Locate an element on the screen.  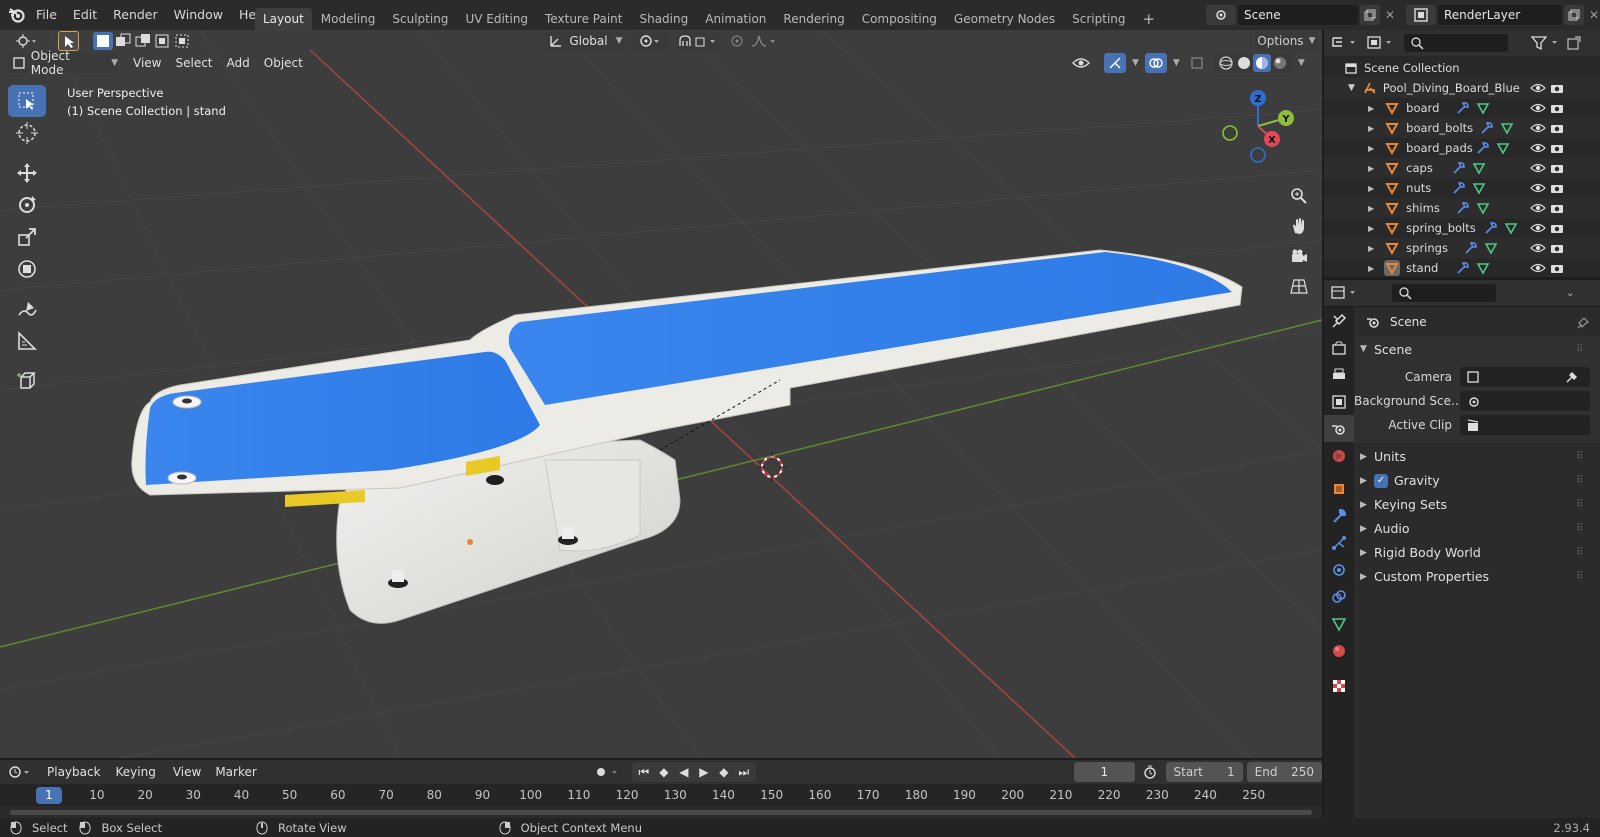
menu-playback: Playback ▼ is located at coordinates (74, 780).